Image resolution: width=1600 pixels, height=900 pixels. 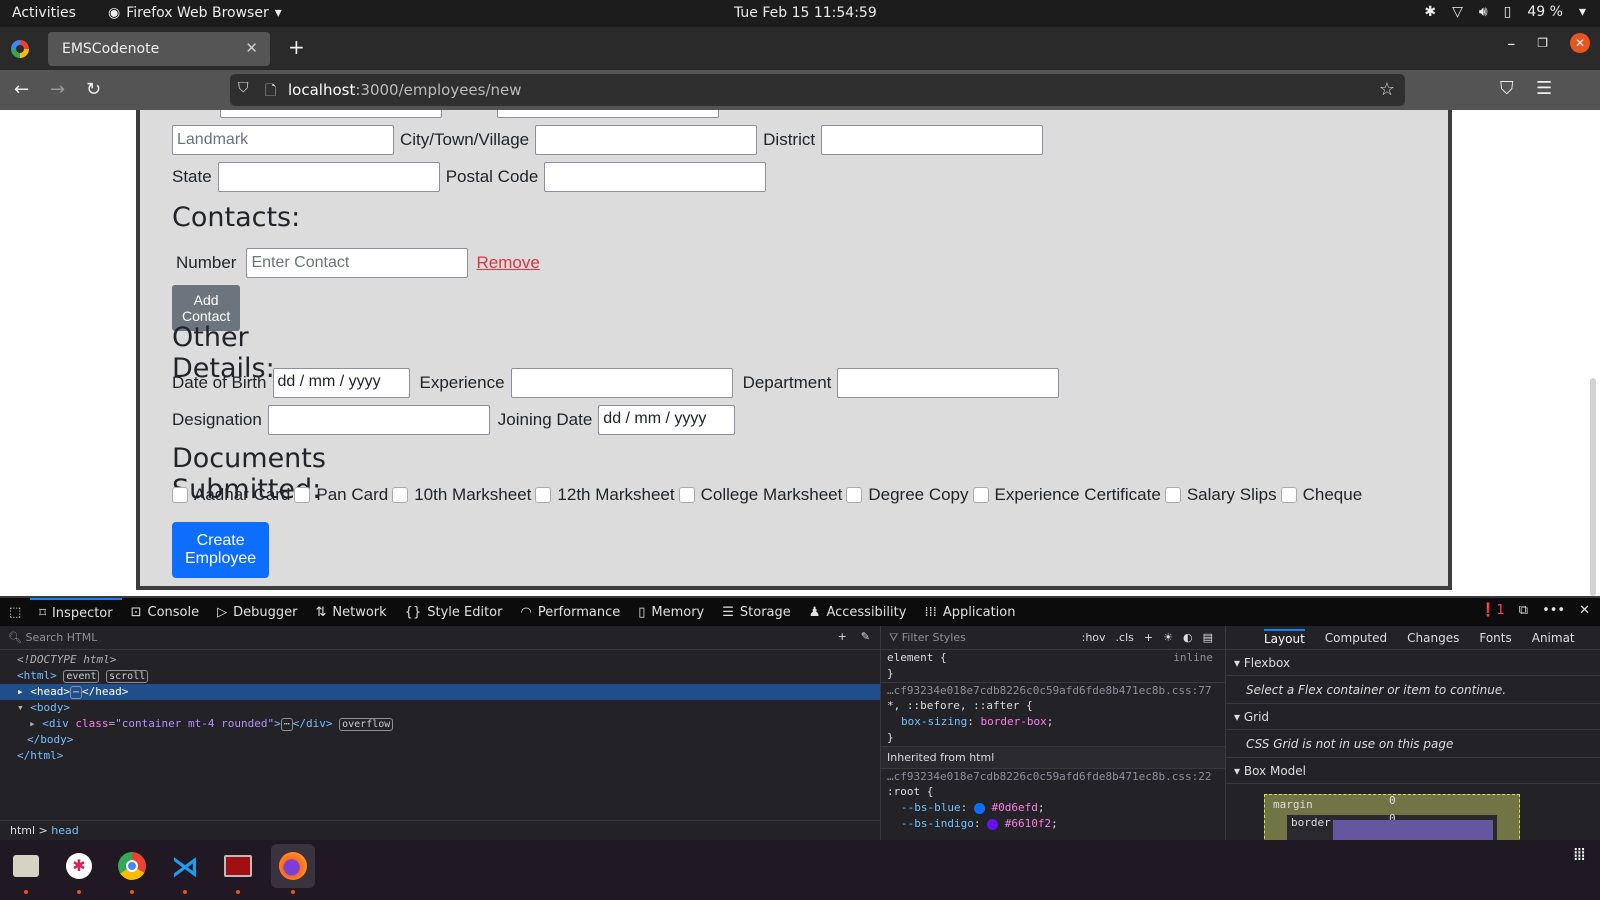 What do you see at coordinates (760, 495) in the screenshot?
I see `doc-college-marksheet: College Marksheet` at bounding box center [760, 495].